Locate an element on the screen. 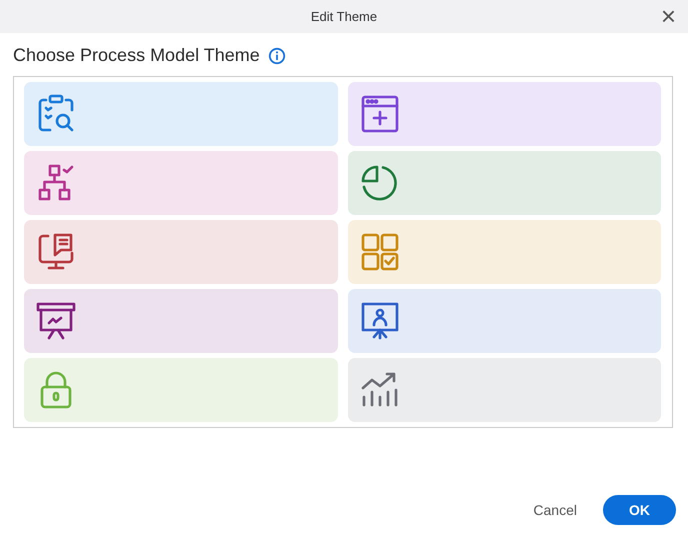 The width and height of the screenshot is (688, 534). close-button: × is located at coordinates (668, 16).